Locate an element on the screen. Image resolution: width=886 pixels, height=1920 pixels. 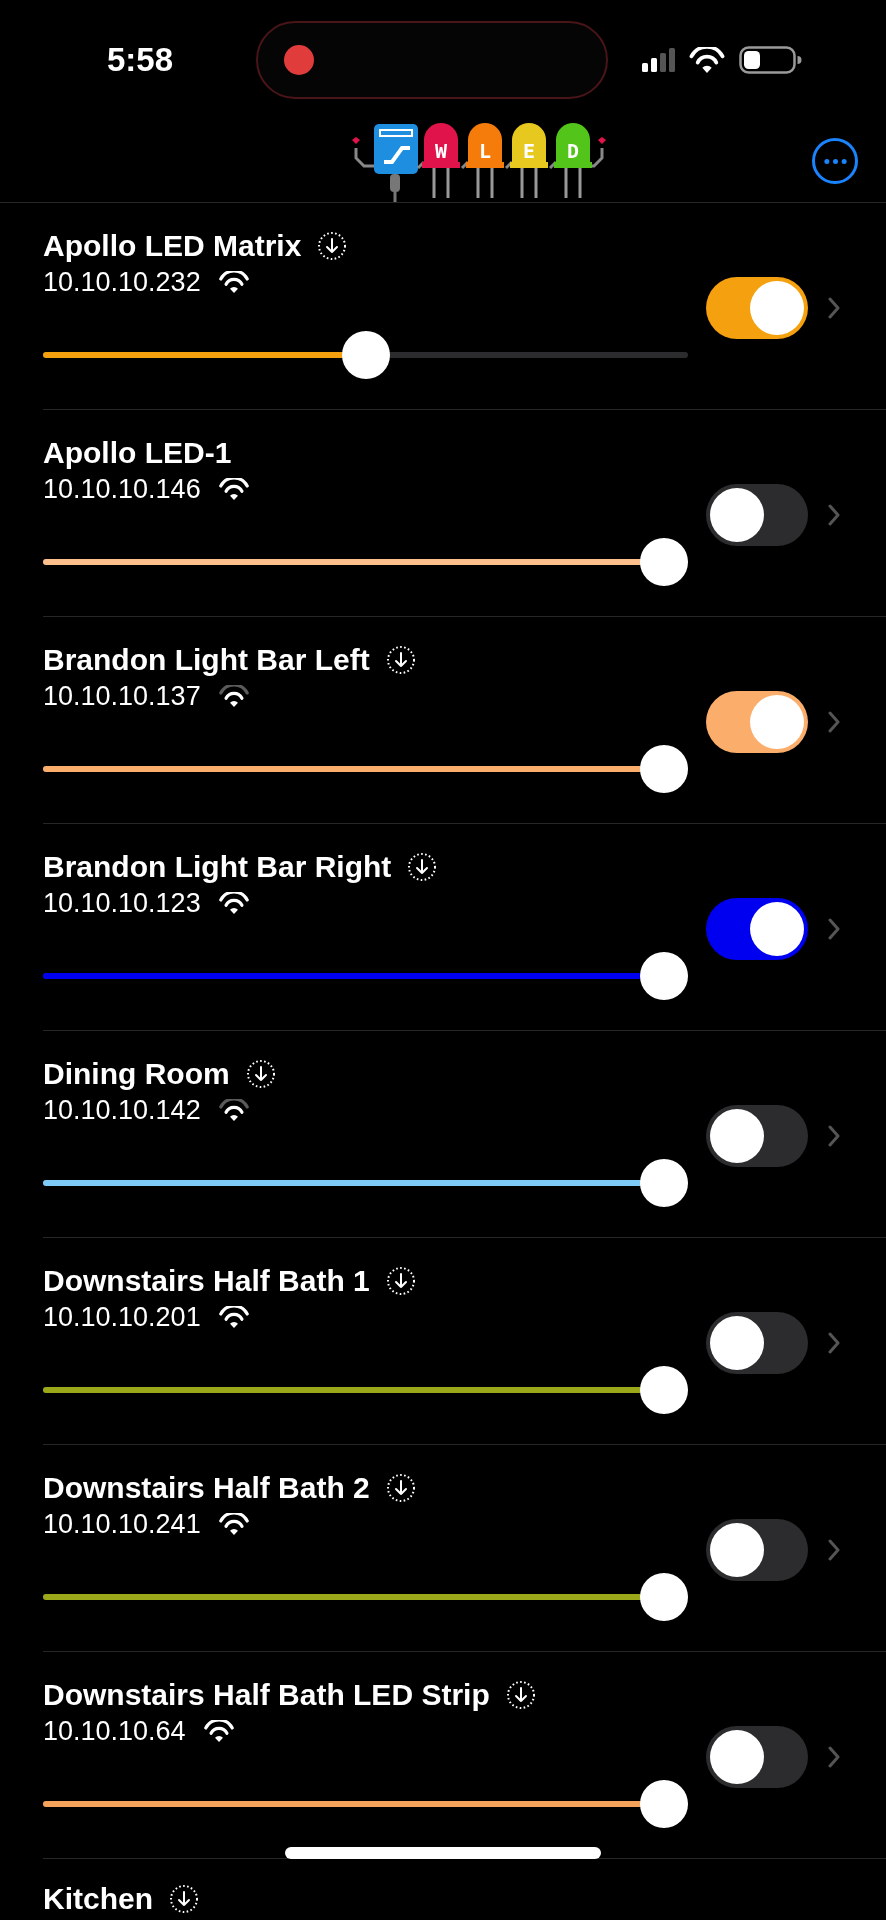
device-name: Downstairs Half Bath 2 is located at coordinates (206, 1488).